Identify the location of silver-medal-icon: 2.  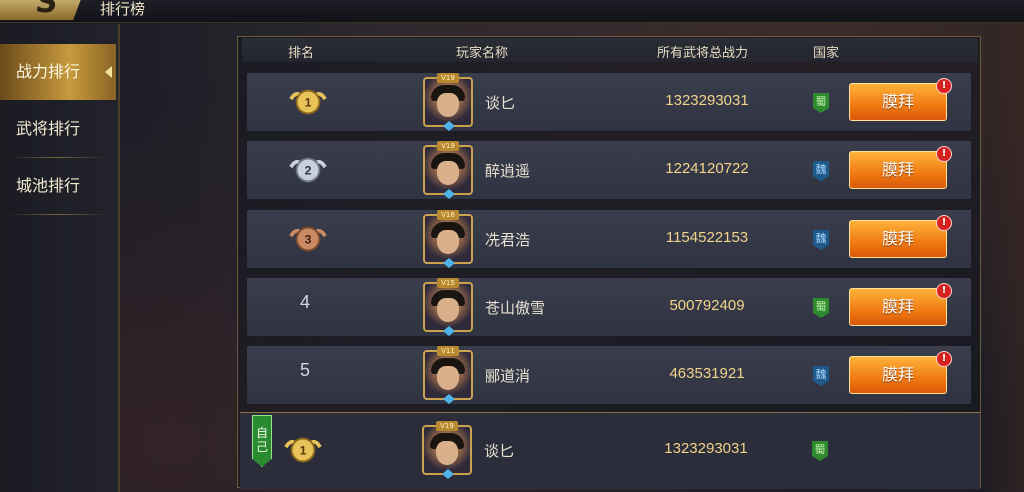
(308, 170).